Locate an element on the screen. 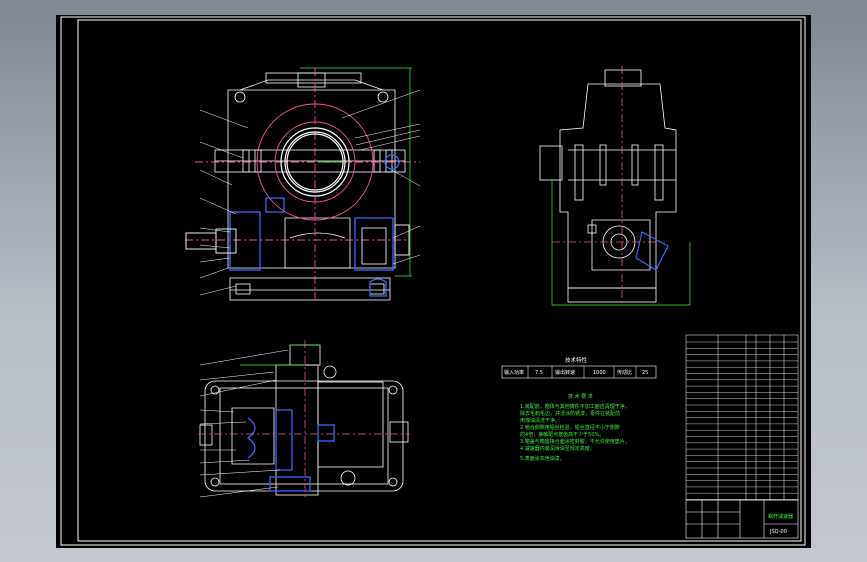 This screenshot has height=562, width=867. spec-table-title: 技术特性 is located at coordinates (576, 360).